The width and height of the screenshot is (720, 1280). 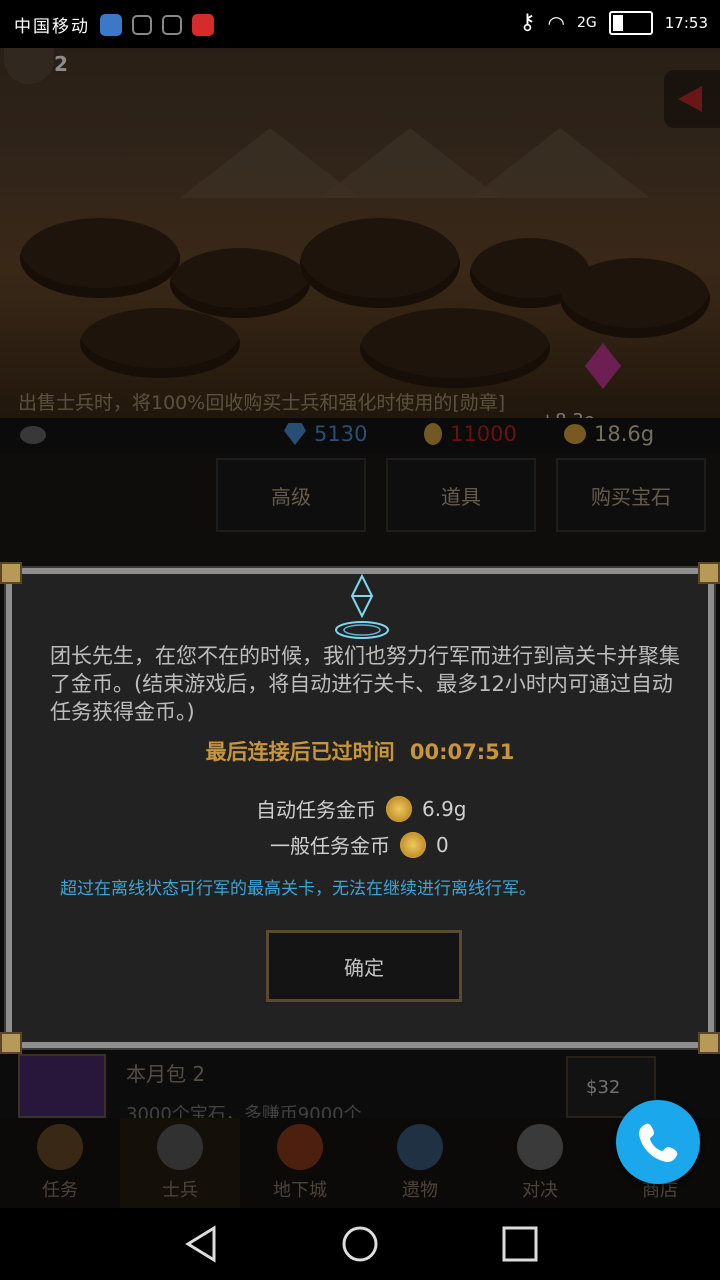 I want to click on phone-icon, so click(x=658, y=1142).